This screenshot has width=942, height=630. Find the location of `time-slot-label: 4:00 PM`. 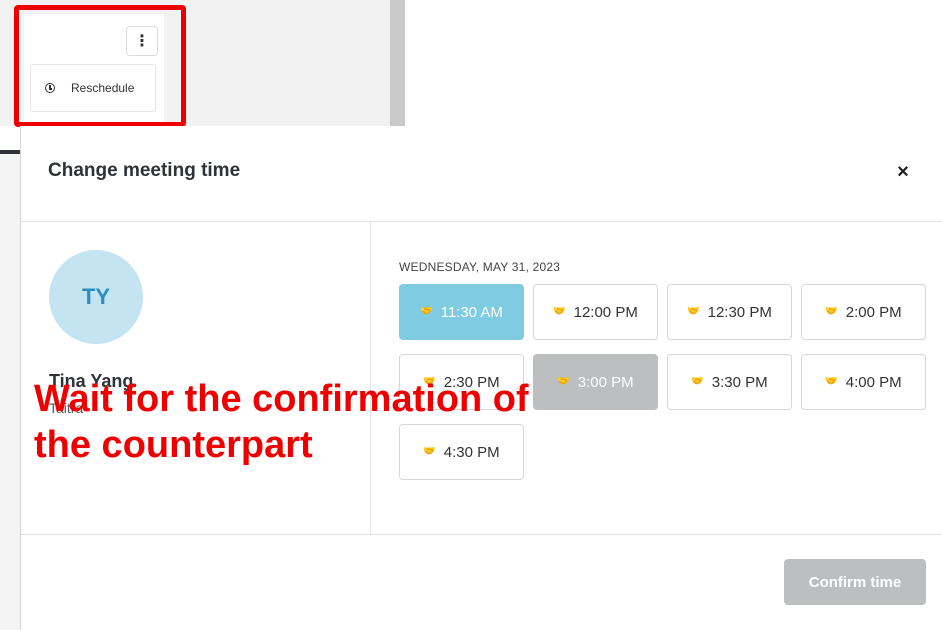

time-slot-label: 4:00 PM is located at coordinates (873, 382).